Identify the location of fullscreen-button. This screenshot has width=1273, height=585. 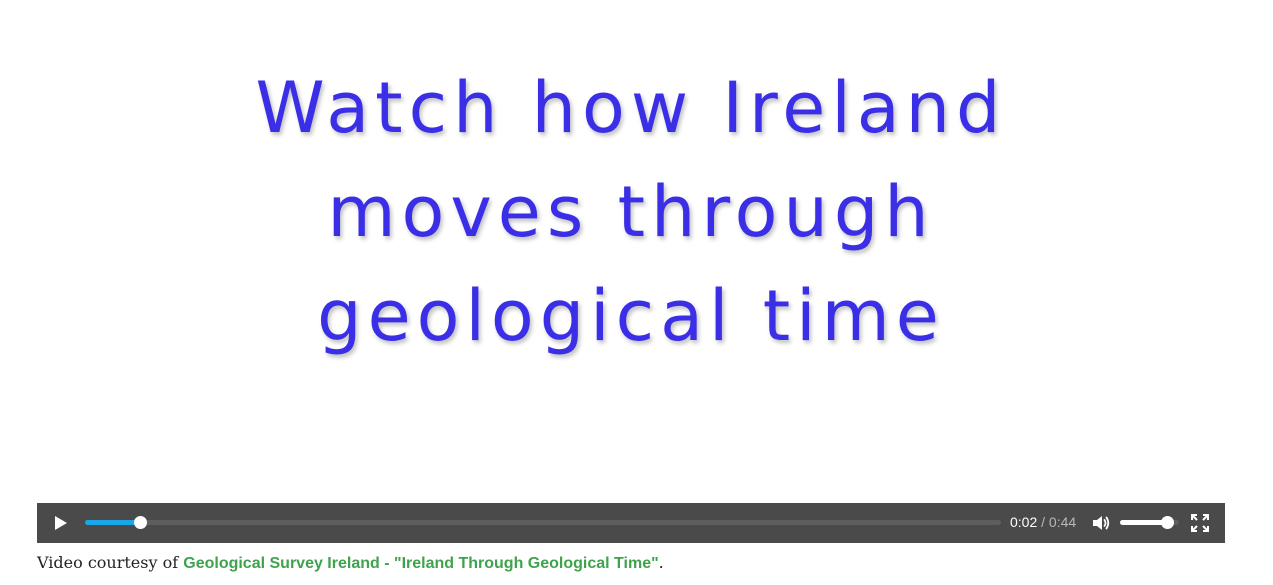
(1200, 523).